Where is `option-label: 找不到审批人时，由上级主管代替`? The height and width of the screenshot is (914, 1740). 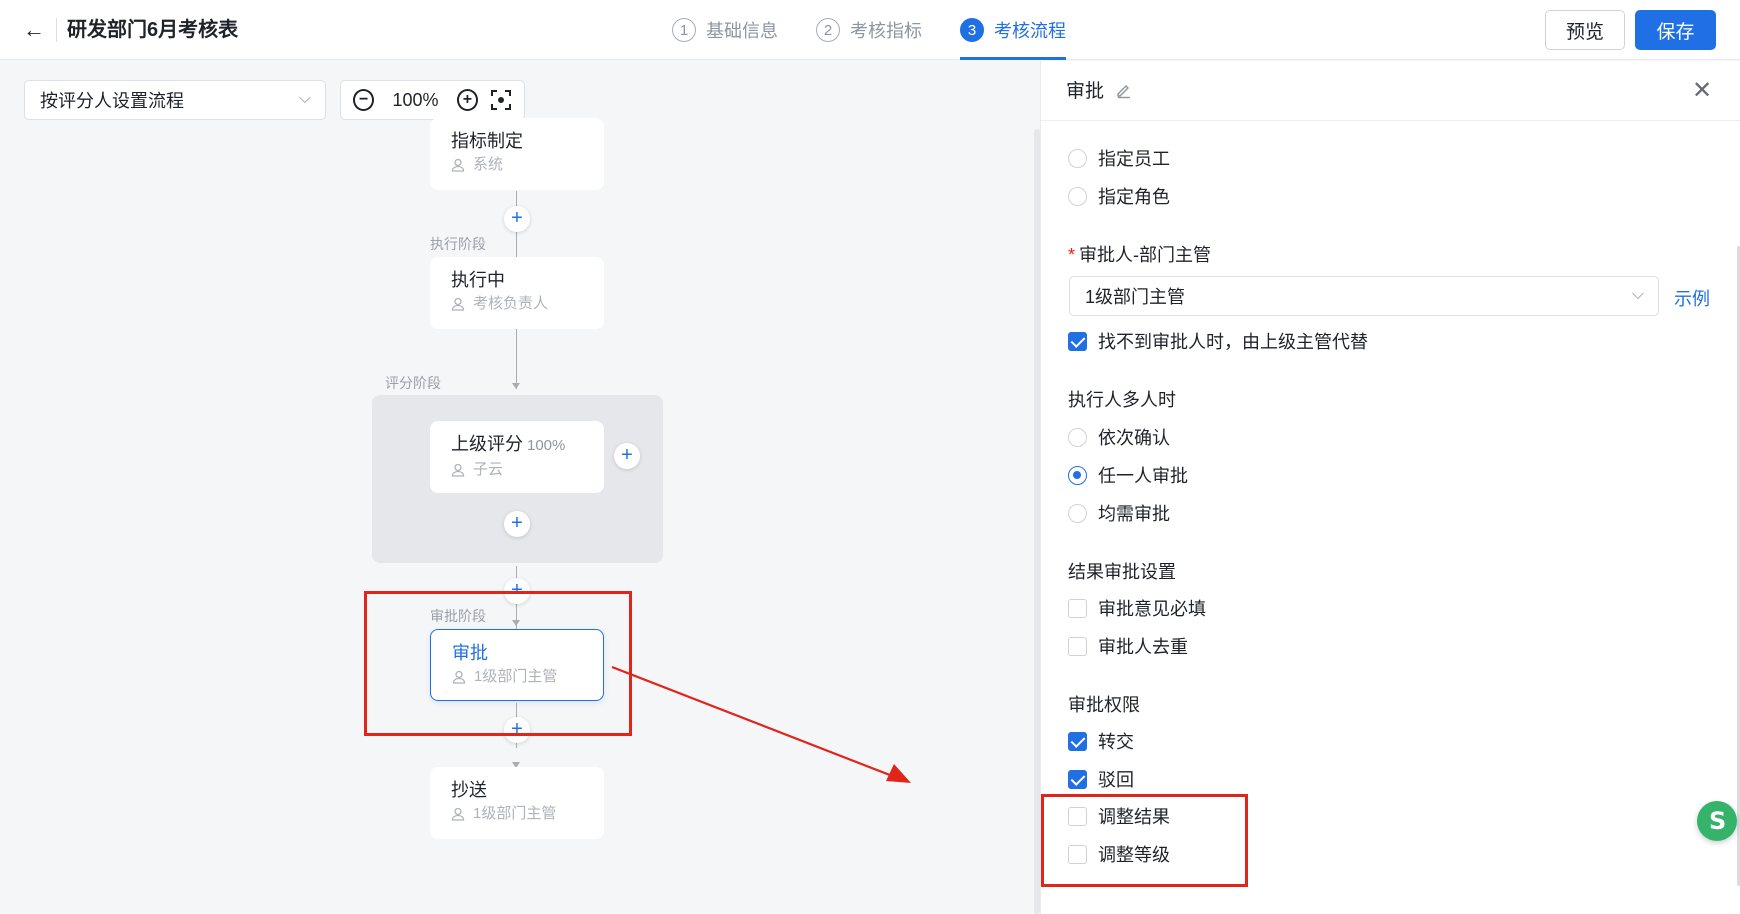 option-label: 找不到审批人时，由上级主管代替 is located at coordinates (1233, 342).